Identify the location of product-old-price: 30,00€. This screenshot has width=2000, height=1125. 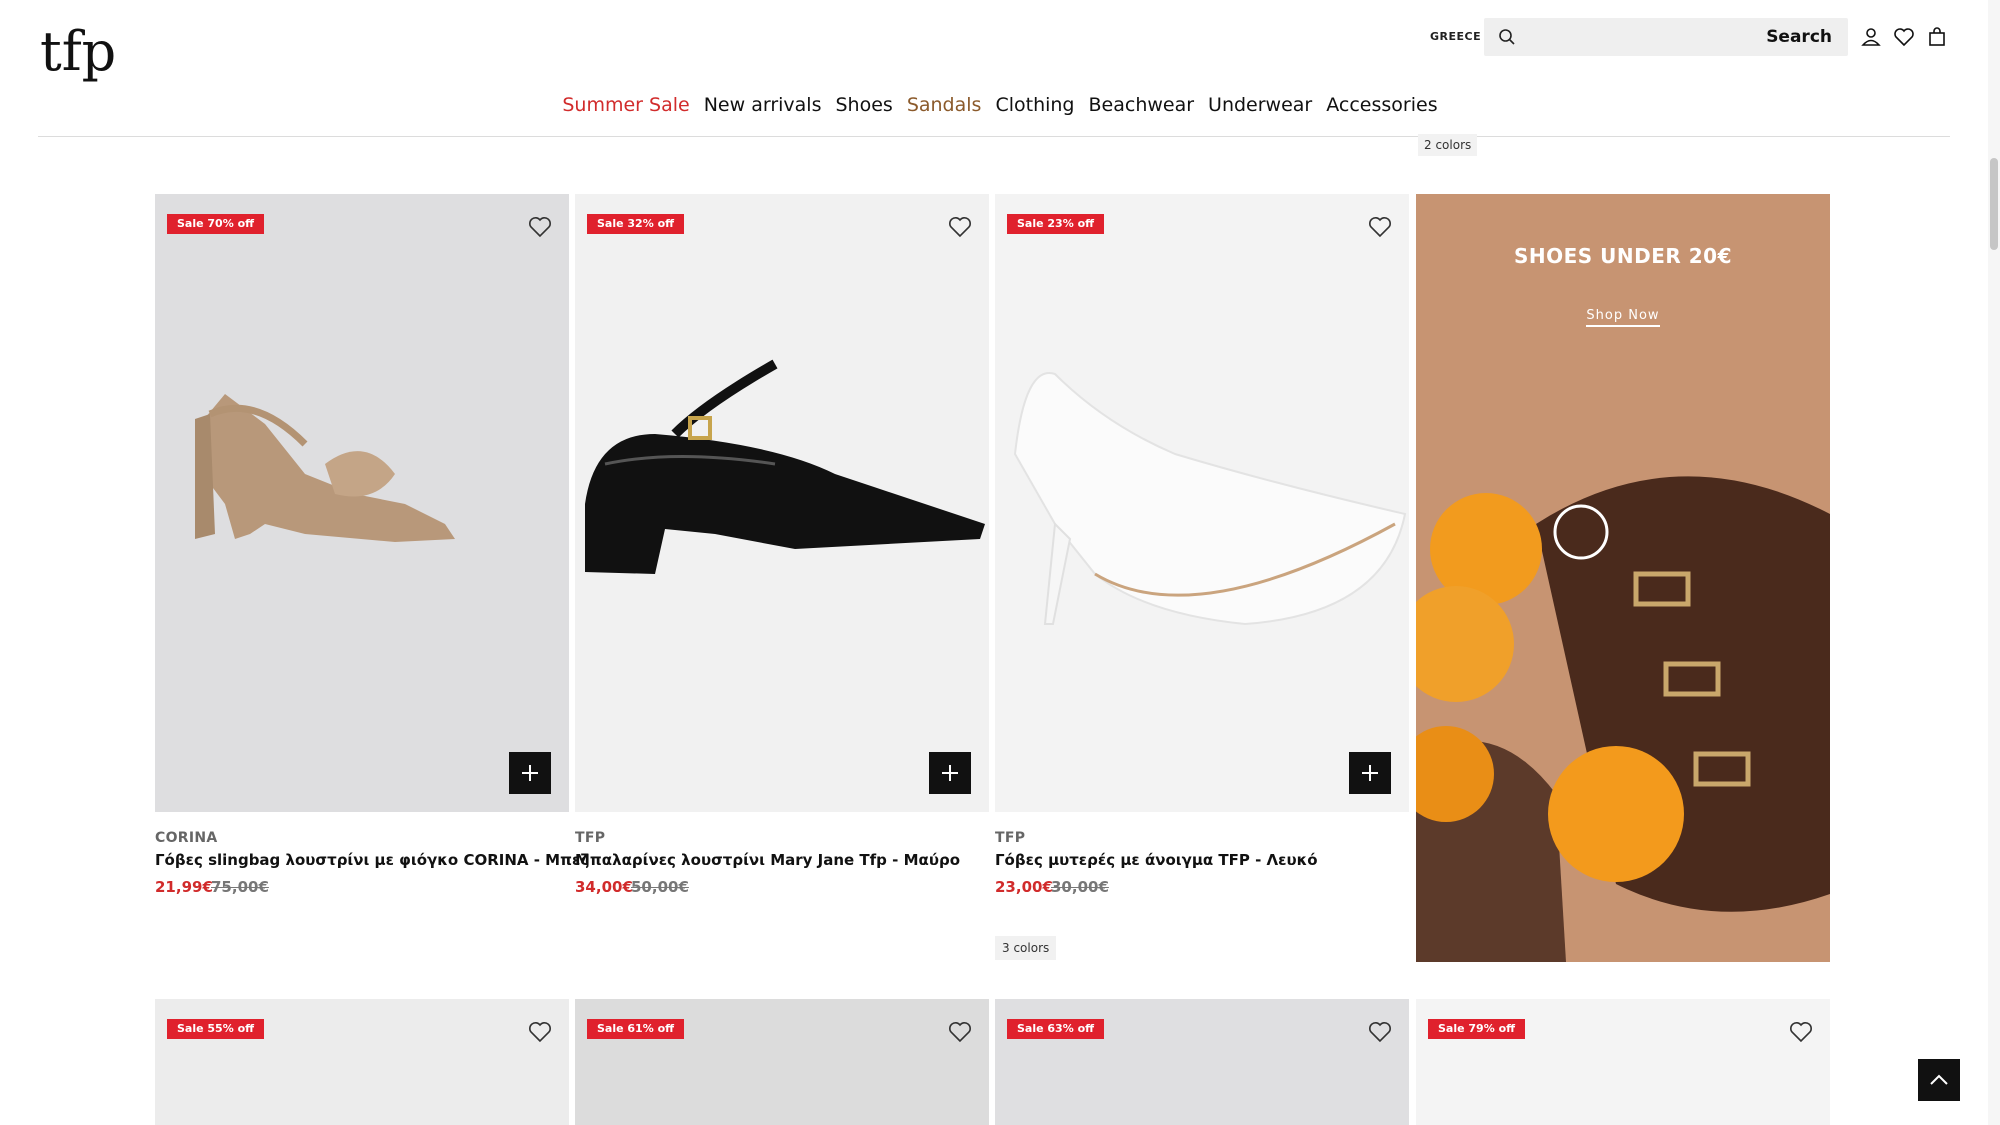
(1080, 887).